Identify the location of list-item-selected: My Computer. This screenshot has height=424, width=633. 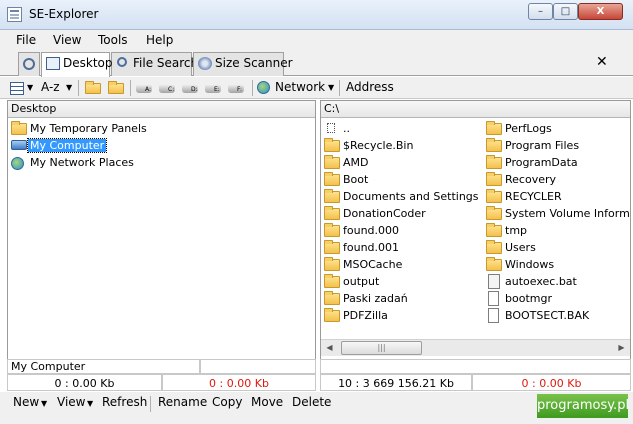
(59, 146).